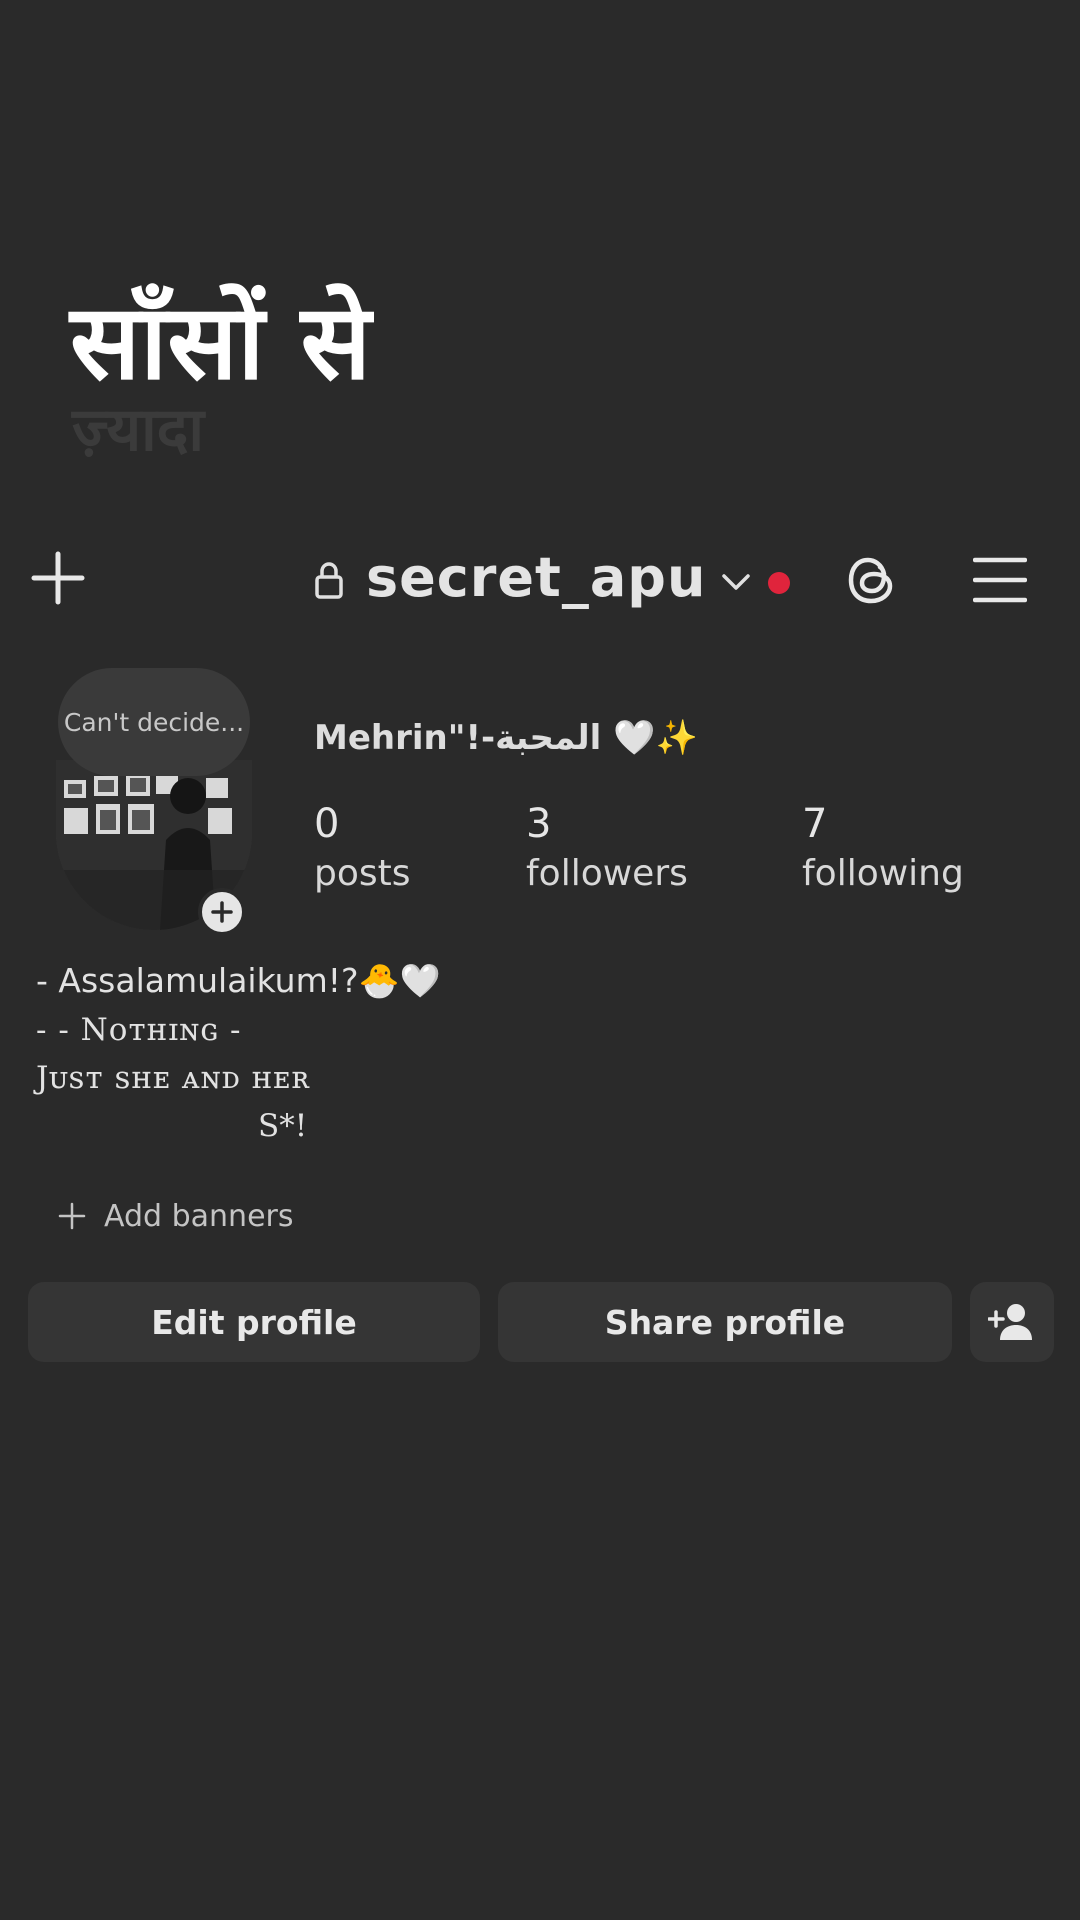 The image size is (1080, 1920). What do you see at coordinates (254, 1322) in the screenshot?
I see `edit-profile-button: Edit profile` at bounding box center [254, 1322].